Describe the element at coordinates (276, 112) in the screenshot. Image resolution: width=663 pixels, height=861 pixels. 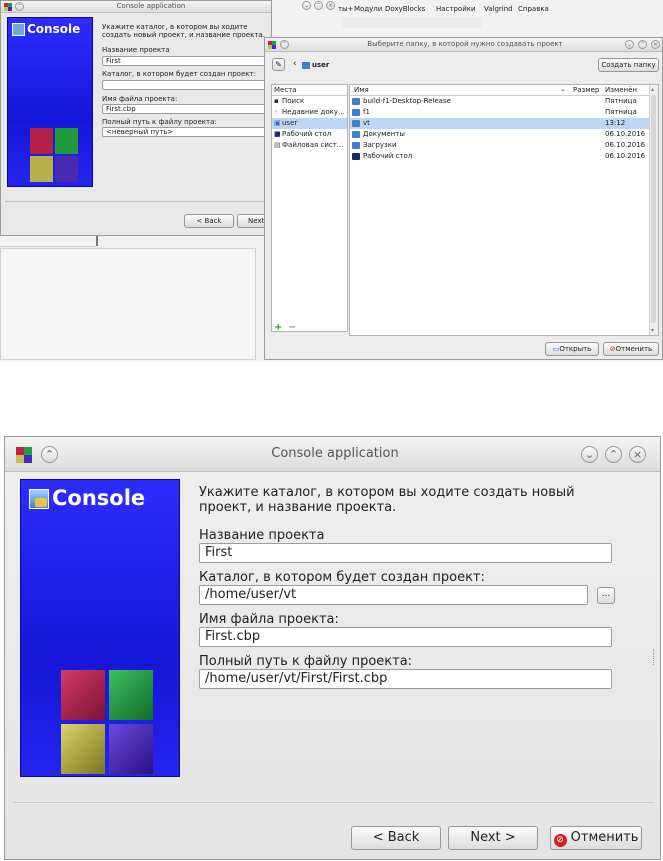
I see `recent-icon: ◦` at that location.